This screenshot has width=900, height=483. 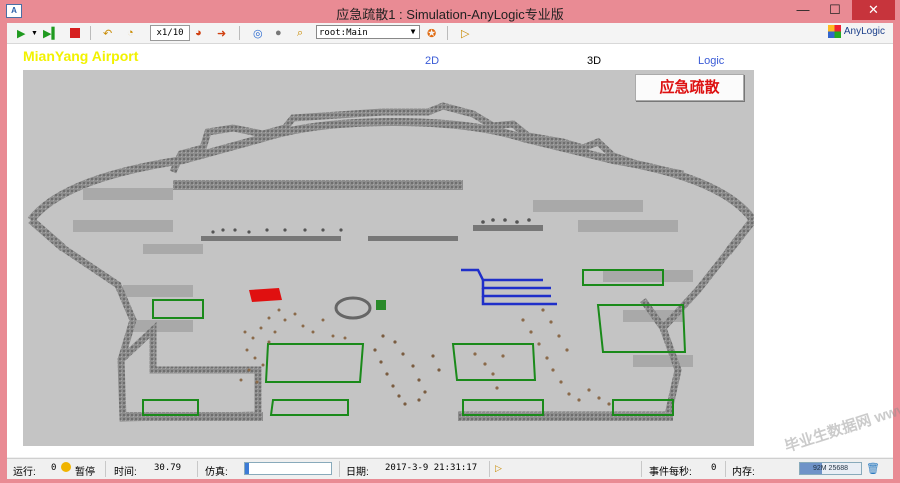 What do you see at coordinates (125, 472) in the screenshot?
I see `time-label: 时间:` at bounding box center [125, 472].